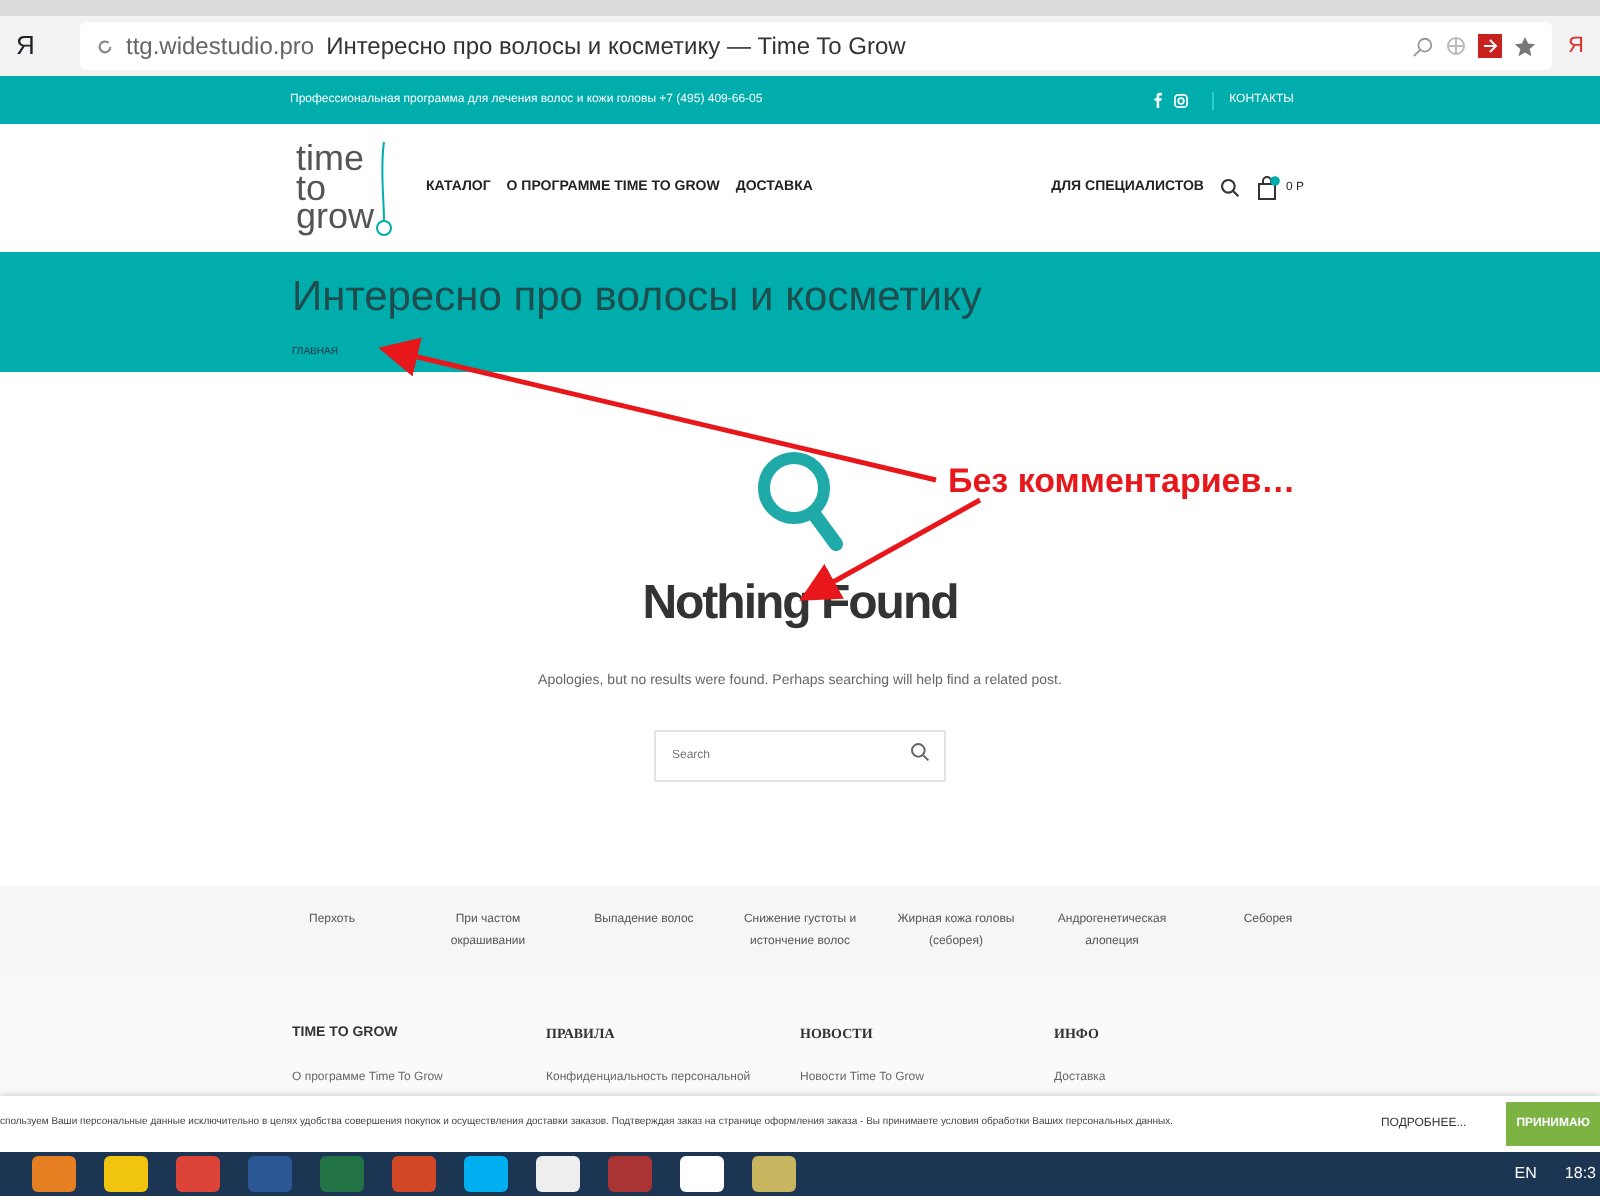  Describe the element at coordinates (638, 297) in the screenshot. I see `page-heading: Интересно про волосы и косметику` at that location.